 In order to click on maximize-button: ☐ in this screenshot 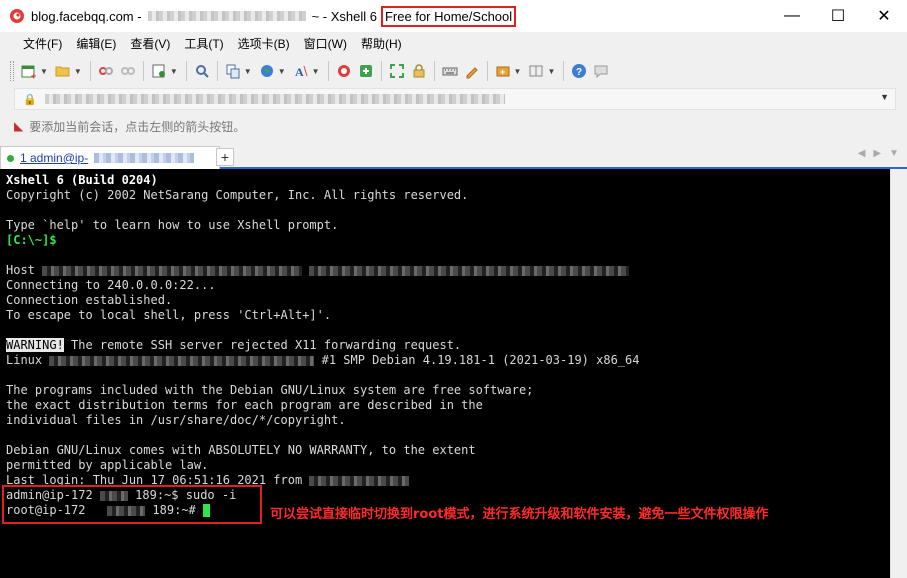, I will do `click(838, 16)`.